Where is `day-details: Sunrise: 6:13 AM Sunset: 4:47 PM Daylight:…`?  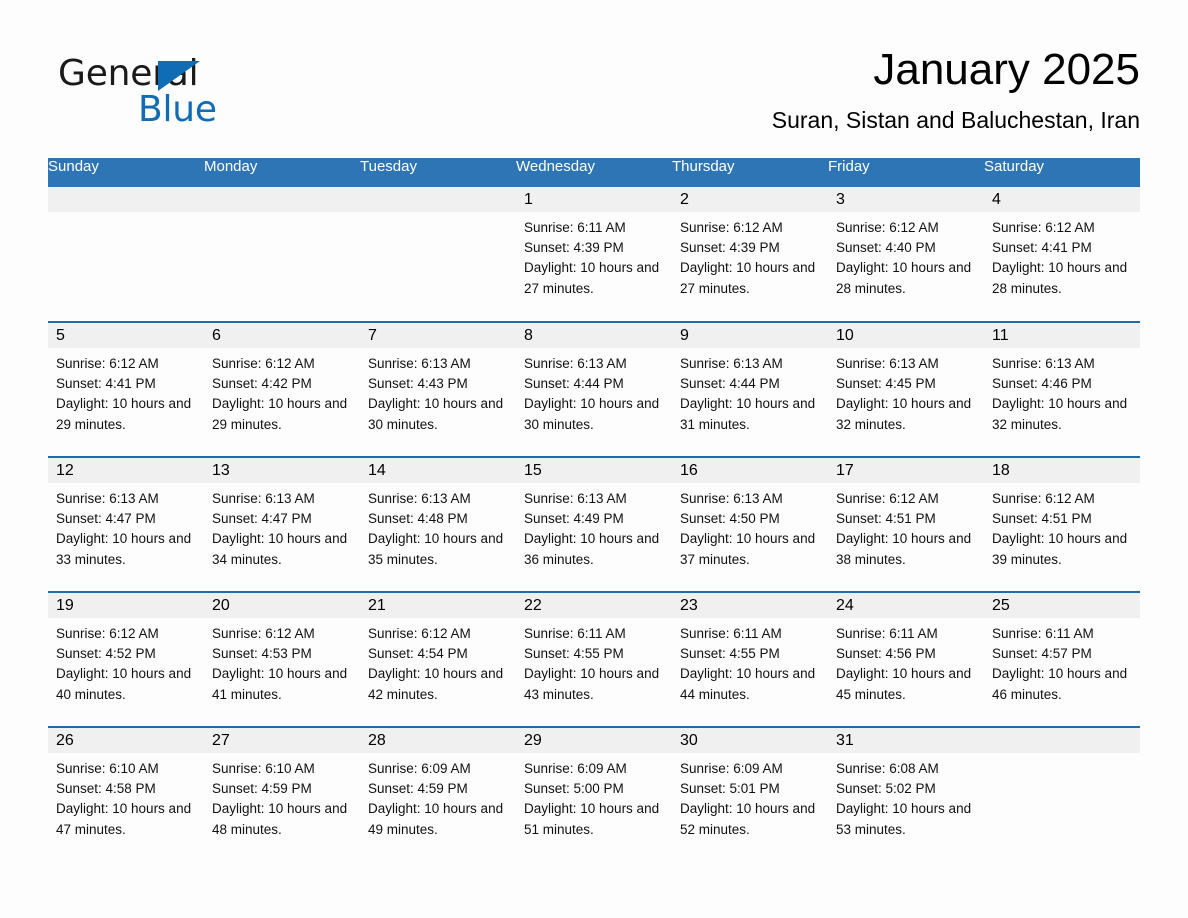 day-details: Sunrise: 6:13 AM Sunset: 4:47 PM Daylight:… is located at coordinates (282, 526).